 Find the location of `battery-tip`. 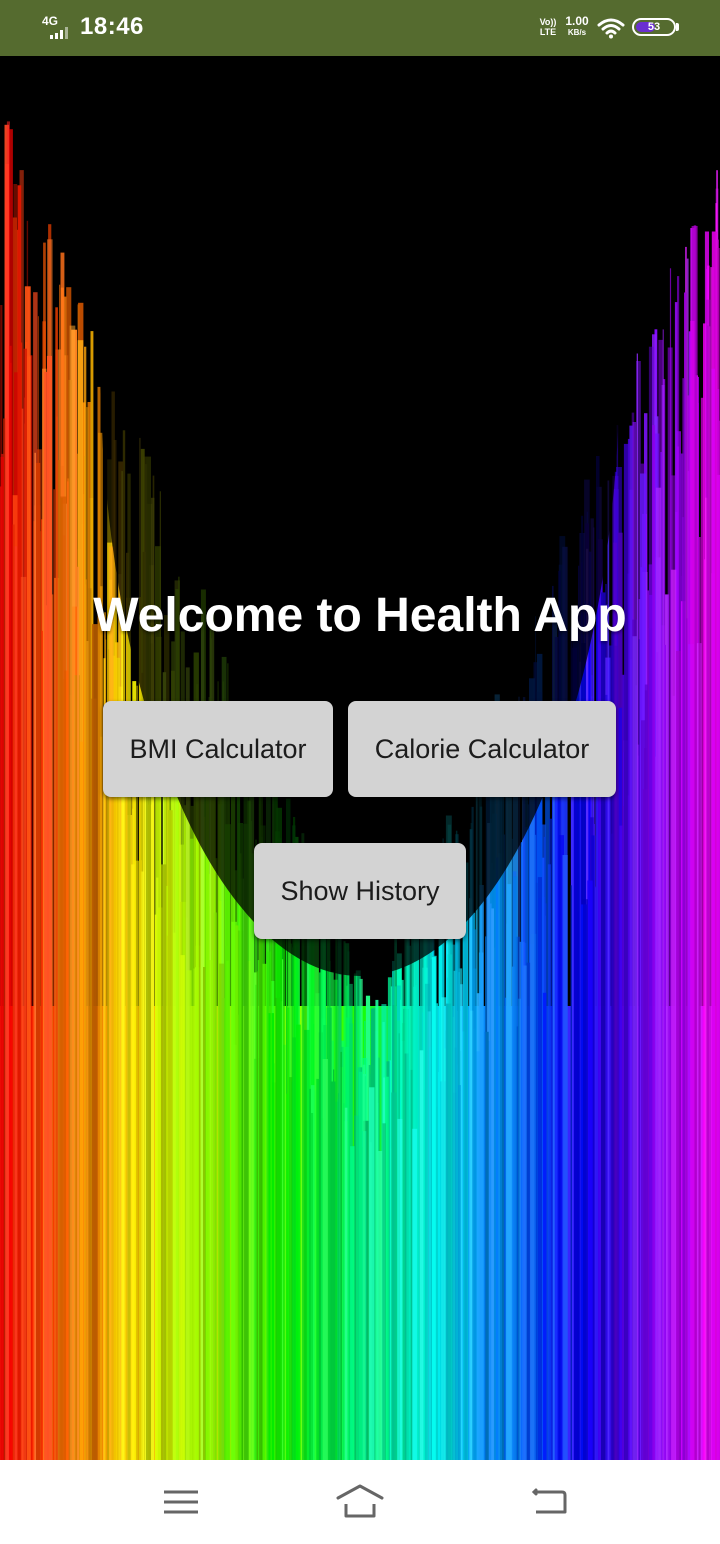

battery-tip is located at coordinates (677, 27).